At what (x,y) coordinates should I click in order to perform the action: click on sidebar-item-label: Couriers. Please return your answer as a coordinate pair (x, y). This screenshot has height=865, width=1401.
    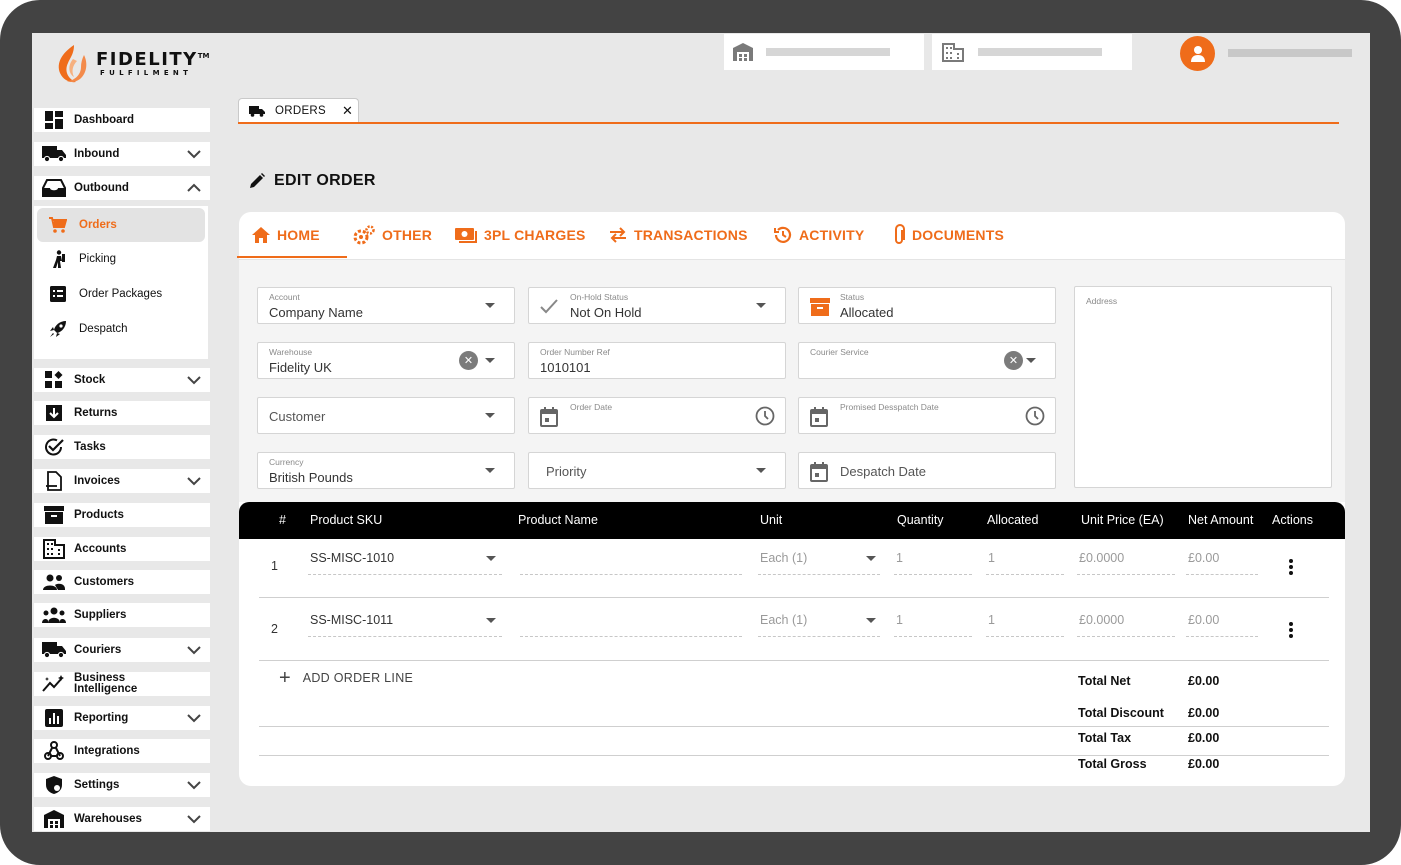
    Looking at the image, I should click on (98, 649).